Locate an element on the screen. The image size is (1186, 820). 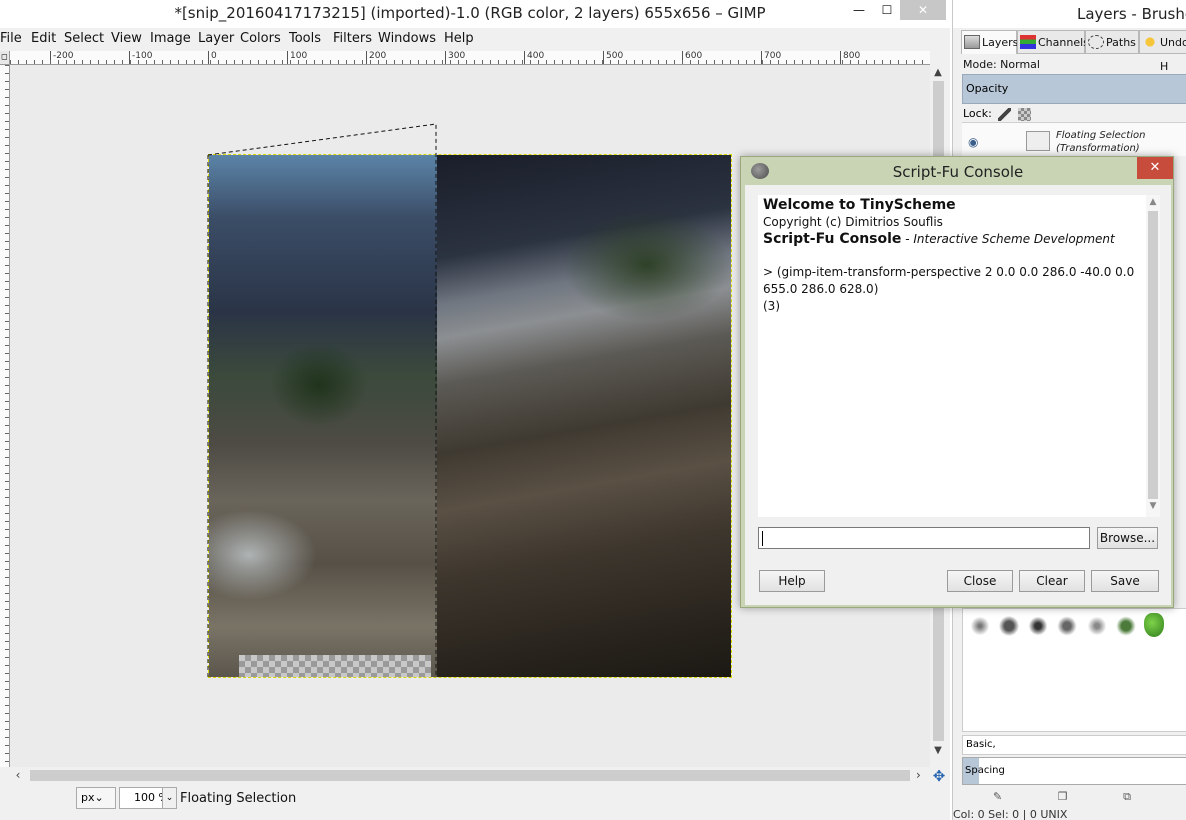
menu-colors: Colors is located at coordinates (260, 38).